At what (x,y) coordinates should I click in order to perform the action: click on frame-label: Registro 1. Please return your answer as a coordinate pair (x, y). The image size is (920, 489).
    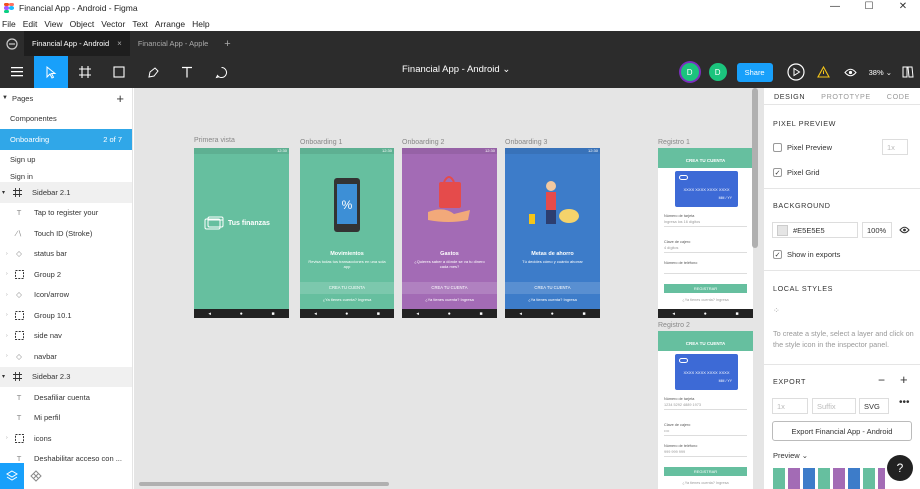
    Looking at the image, I should click on (674, 142).